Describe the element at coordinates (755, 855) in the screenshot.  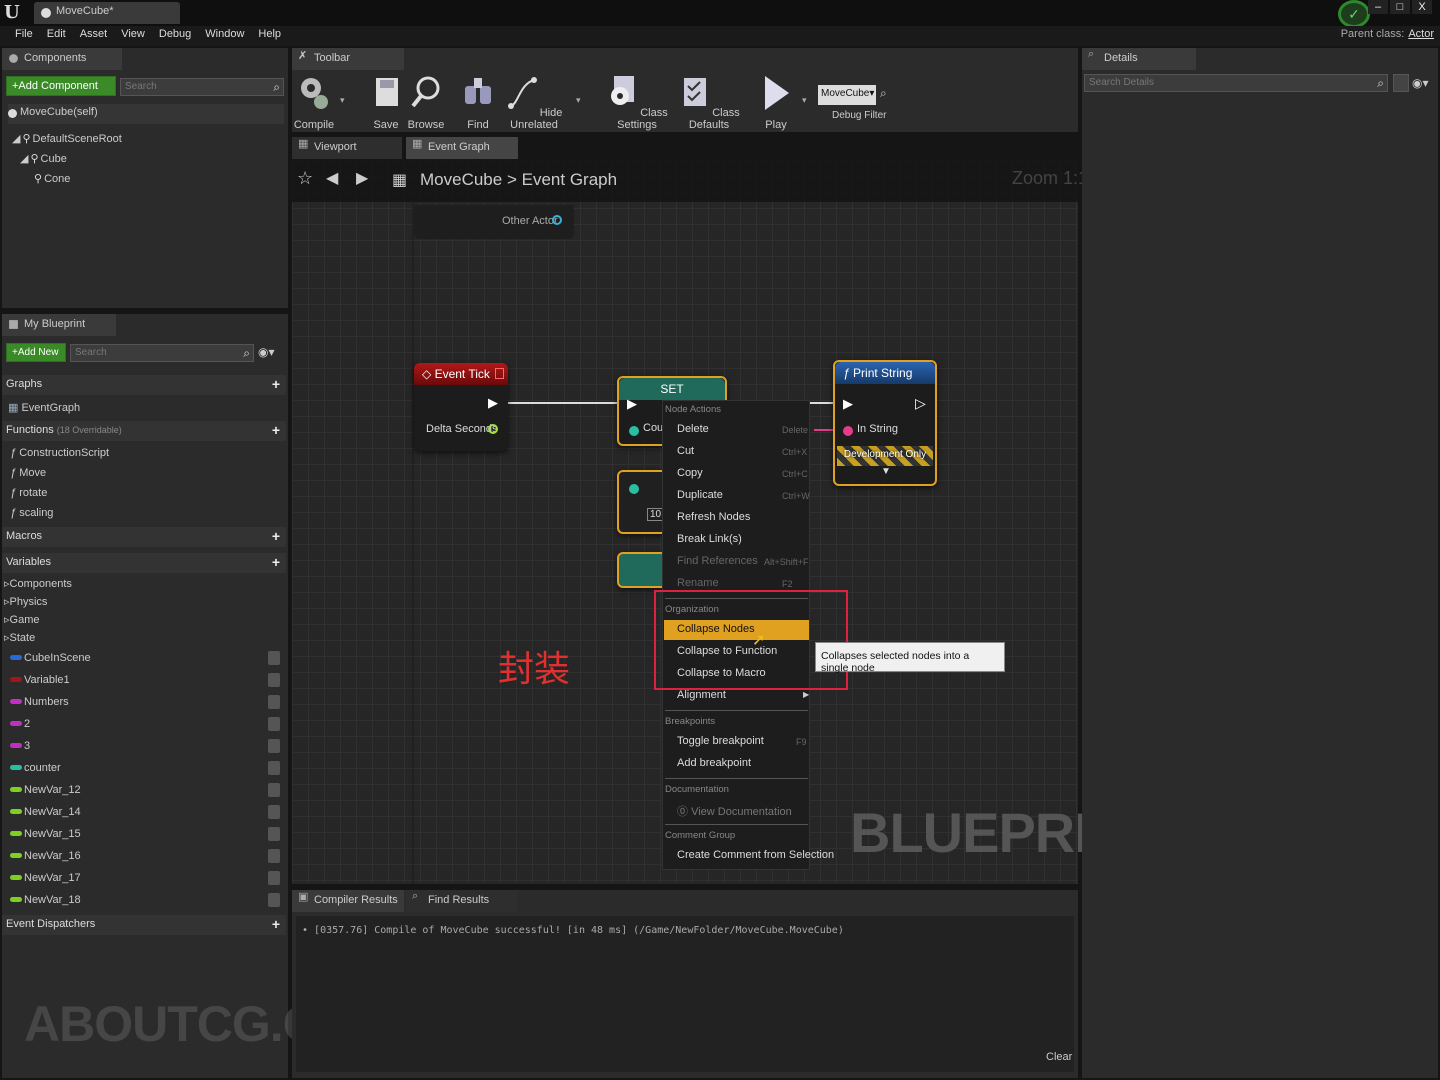
I see `menu-item-create-comment: Create Comment from Selection` at that location.